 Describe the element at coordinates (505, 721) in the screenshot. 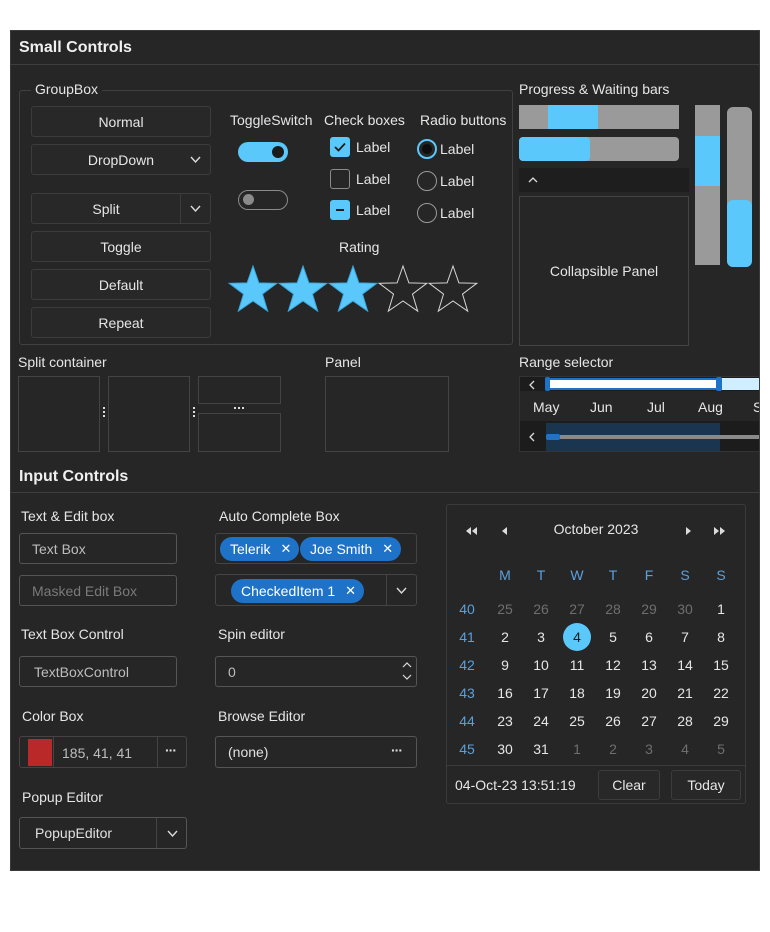

I see `calendar-day: 23` at that location.